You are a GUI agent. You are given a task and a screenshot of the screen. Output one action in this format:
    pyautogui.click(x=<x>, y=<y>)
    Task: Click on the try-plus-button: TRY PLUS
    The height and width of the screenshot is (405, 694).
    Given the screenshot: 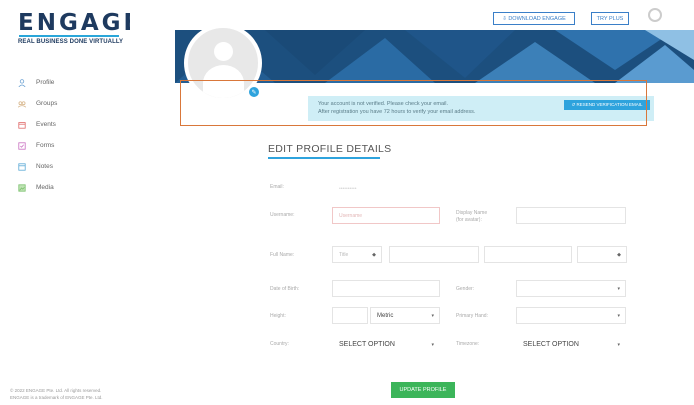 What is the action you would take?
    pyautogui.click(x=610, y=18)
    